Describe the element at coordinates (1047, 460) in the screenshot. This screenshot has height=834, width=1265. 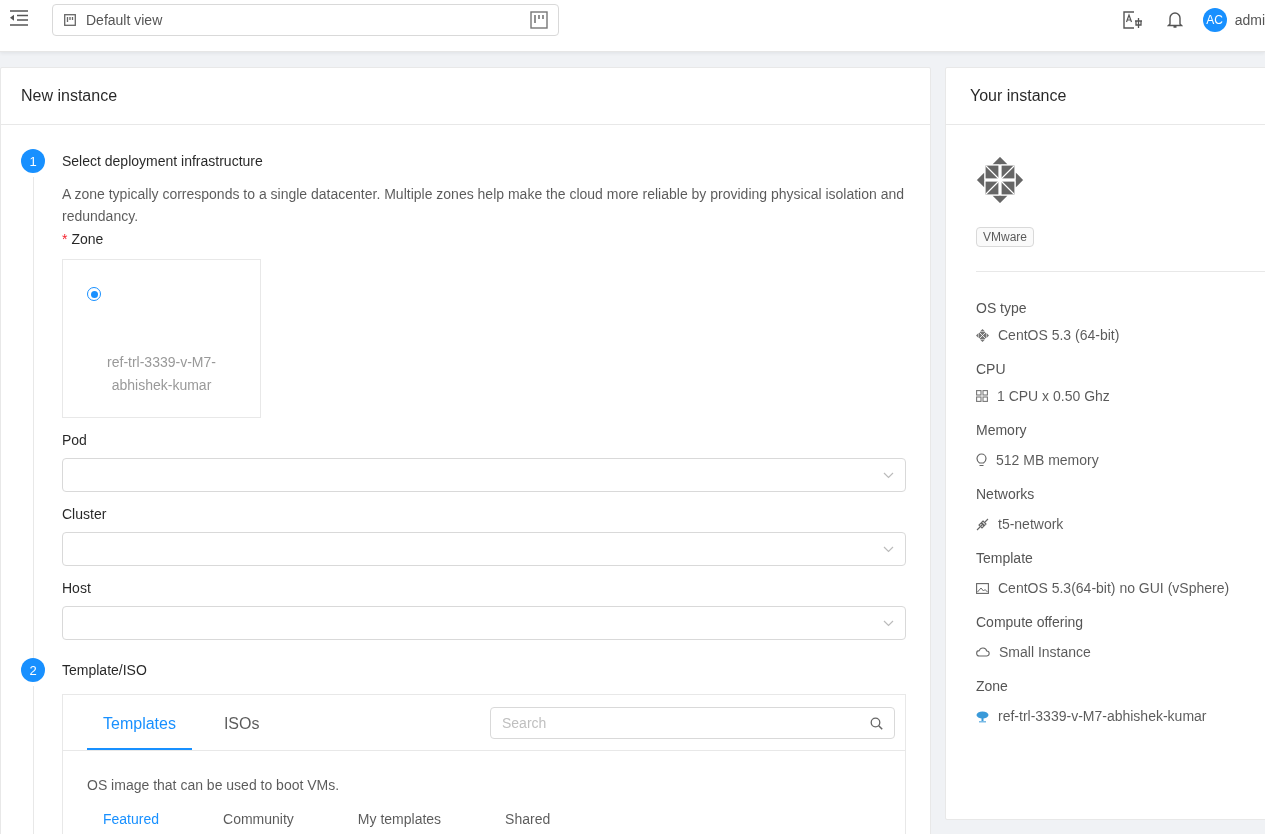
I see `detail-value: 512 MB memory` at that location.